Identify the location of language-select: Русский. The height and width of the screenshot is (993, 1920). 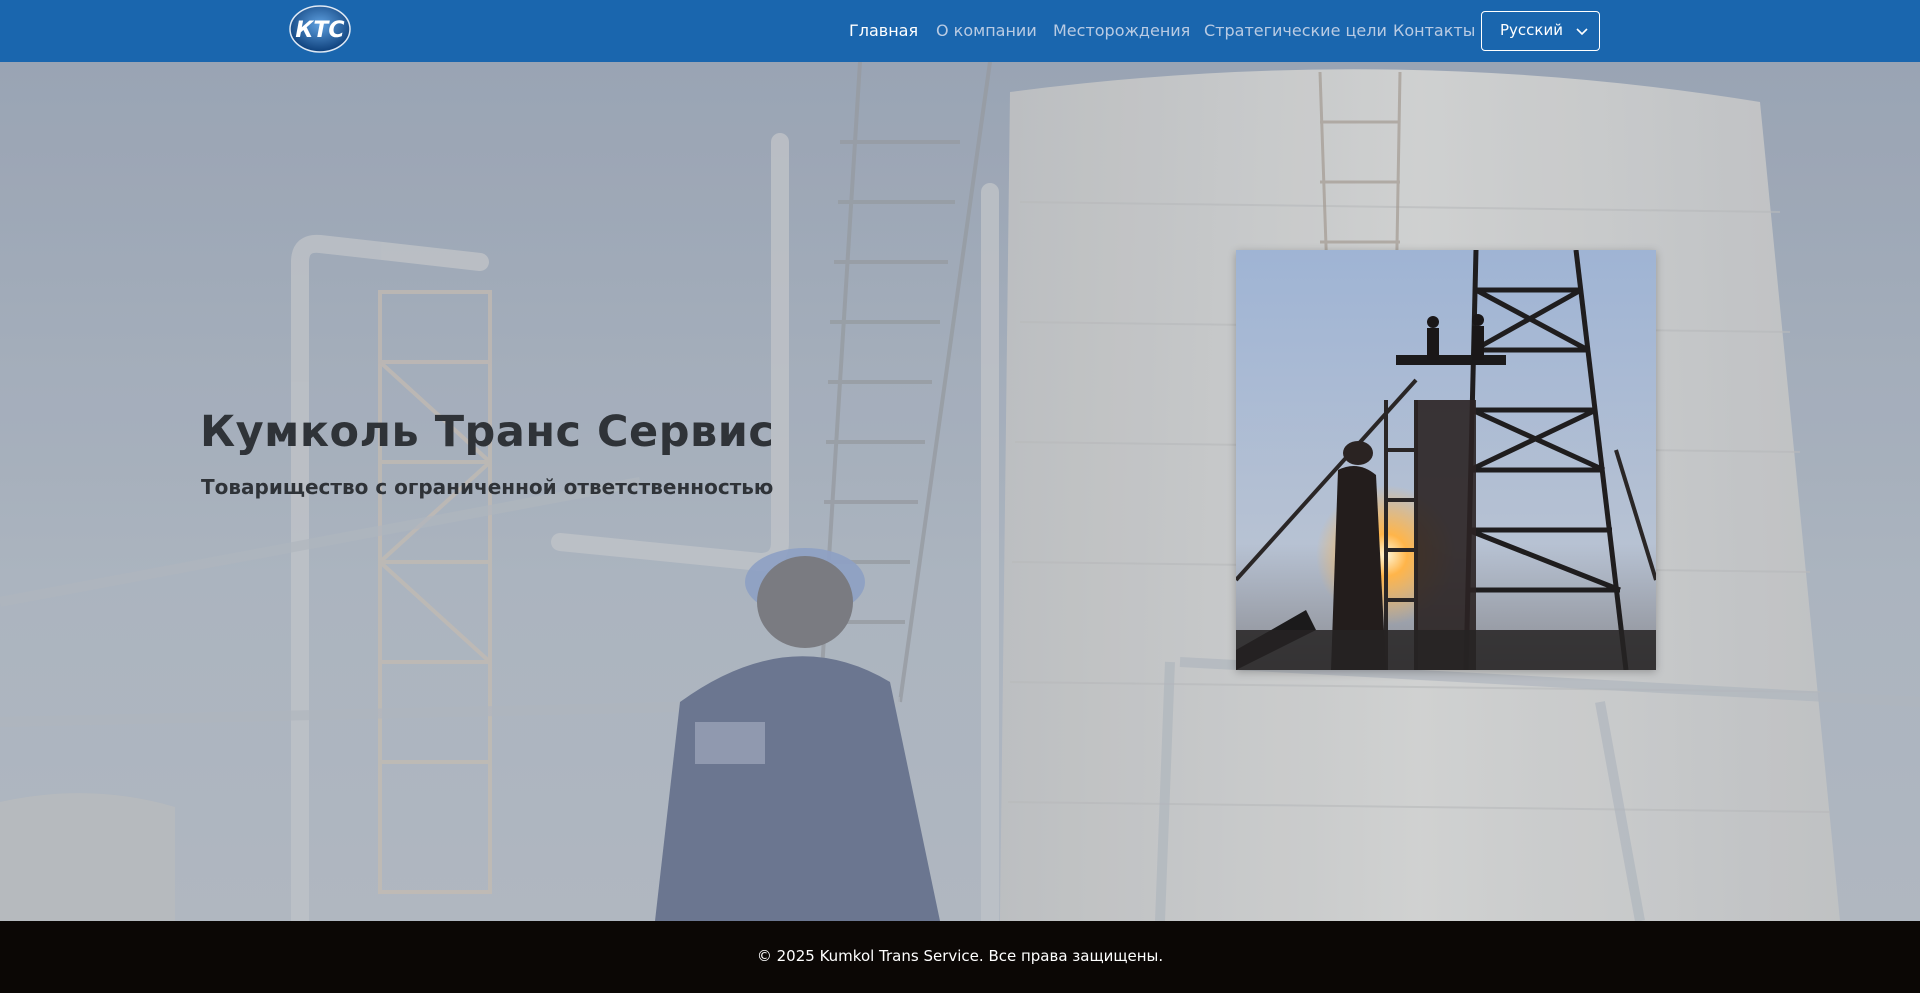
(1540, 31).